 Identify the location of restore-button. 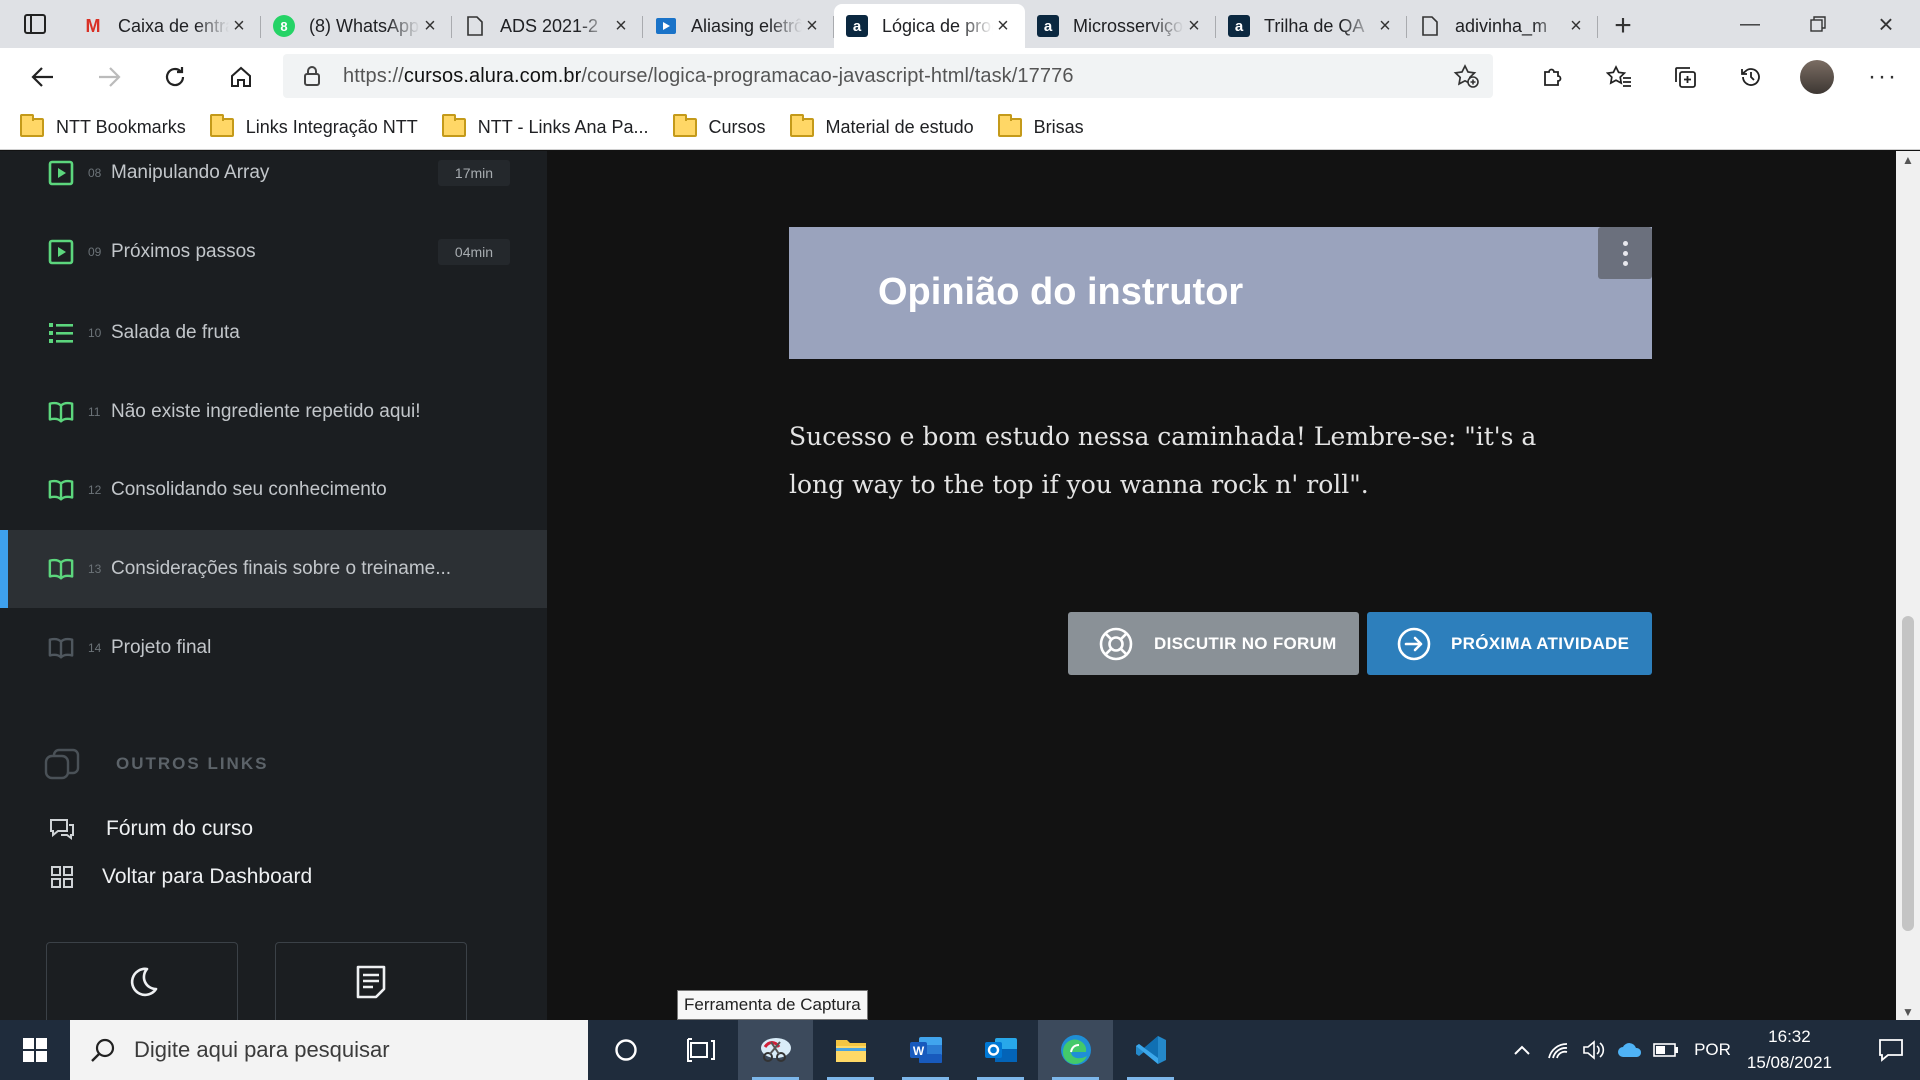
(1818, 24).